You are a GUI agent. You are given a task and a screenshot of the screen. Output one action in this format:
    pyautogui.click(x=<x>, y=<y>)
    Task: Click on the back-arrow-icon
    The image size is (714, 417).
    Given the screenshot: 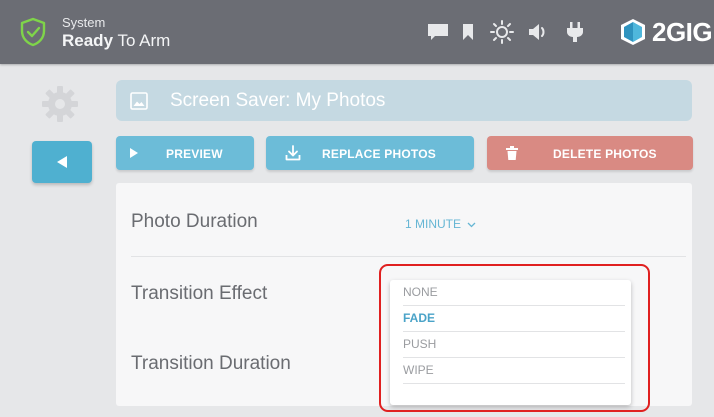 What is the action you would take?
    pyautogui.click(x=62, y=162)
    